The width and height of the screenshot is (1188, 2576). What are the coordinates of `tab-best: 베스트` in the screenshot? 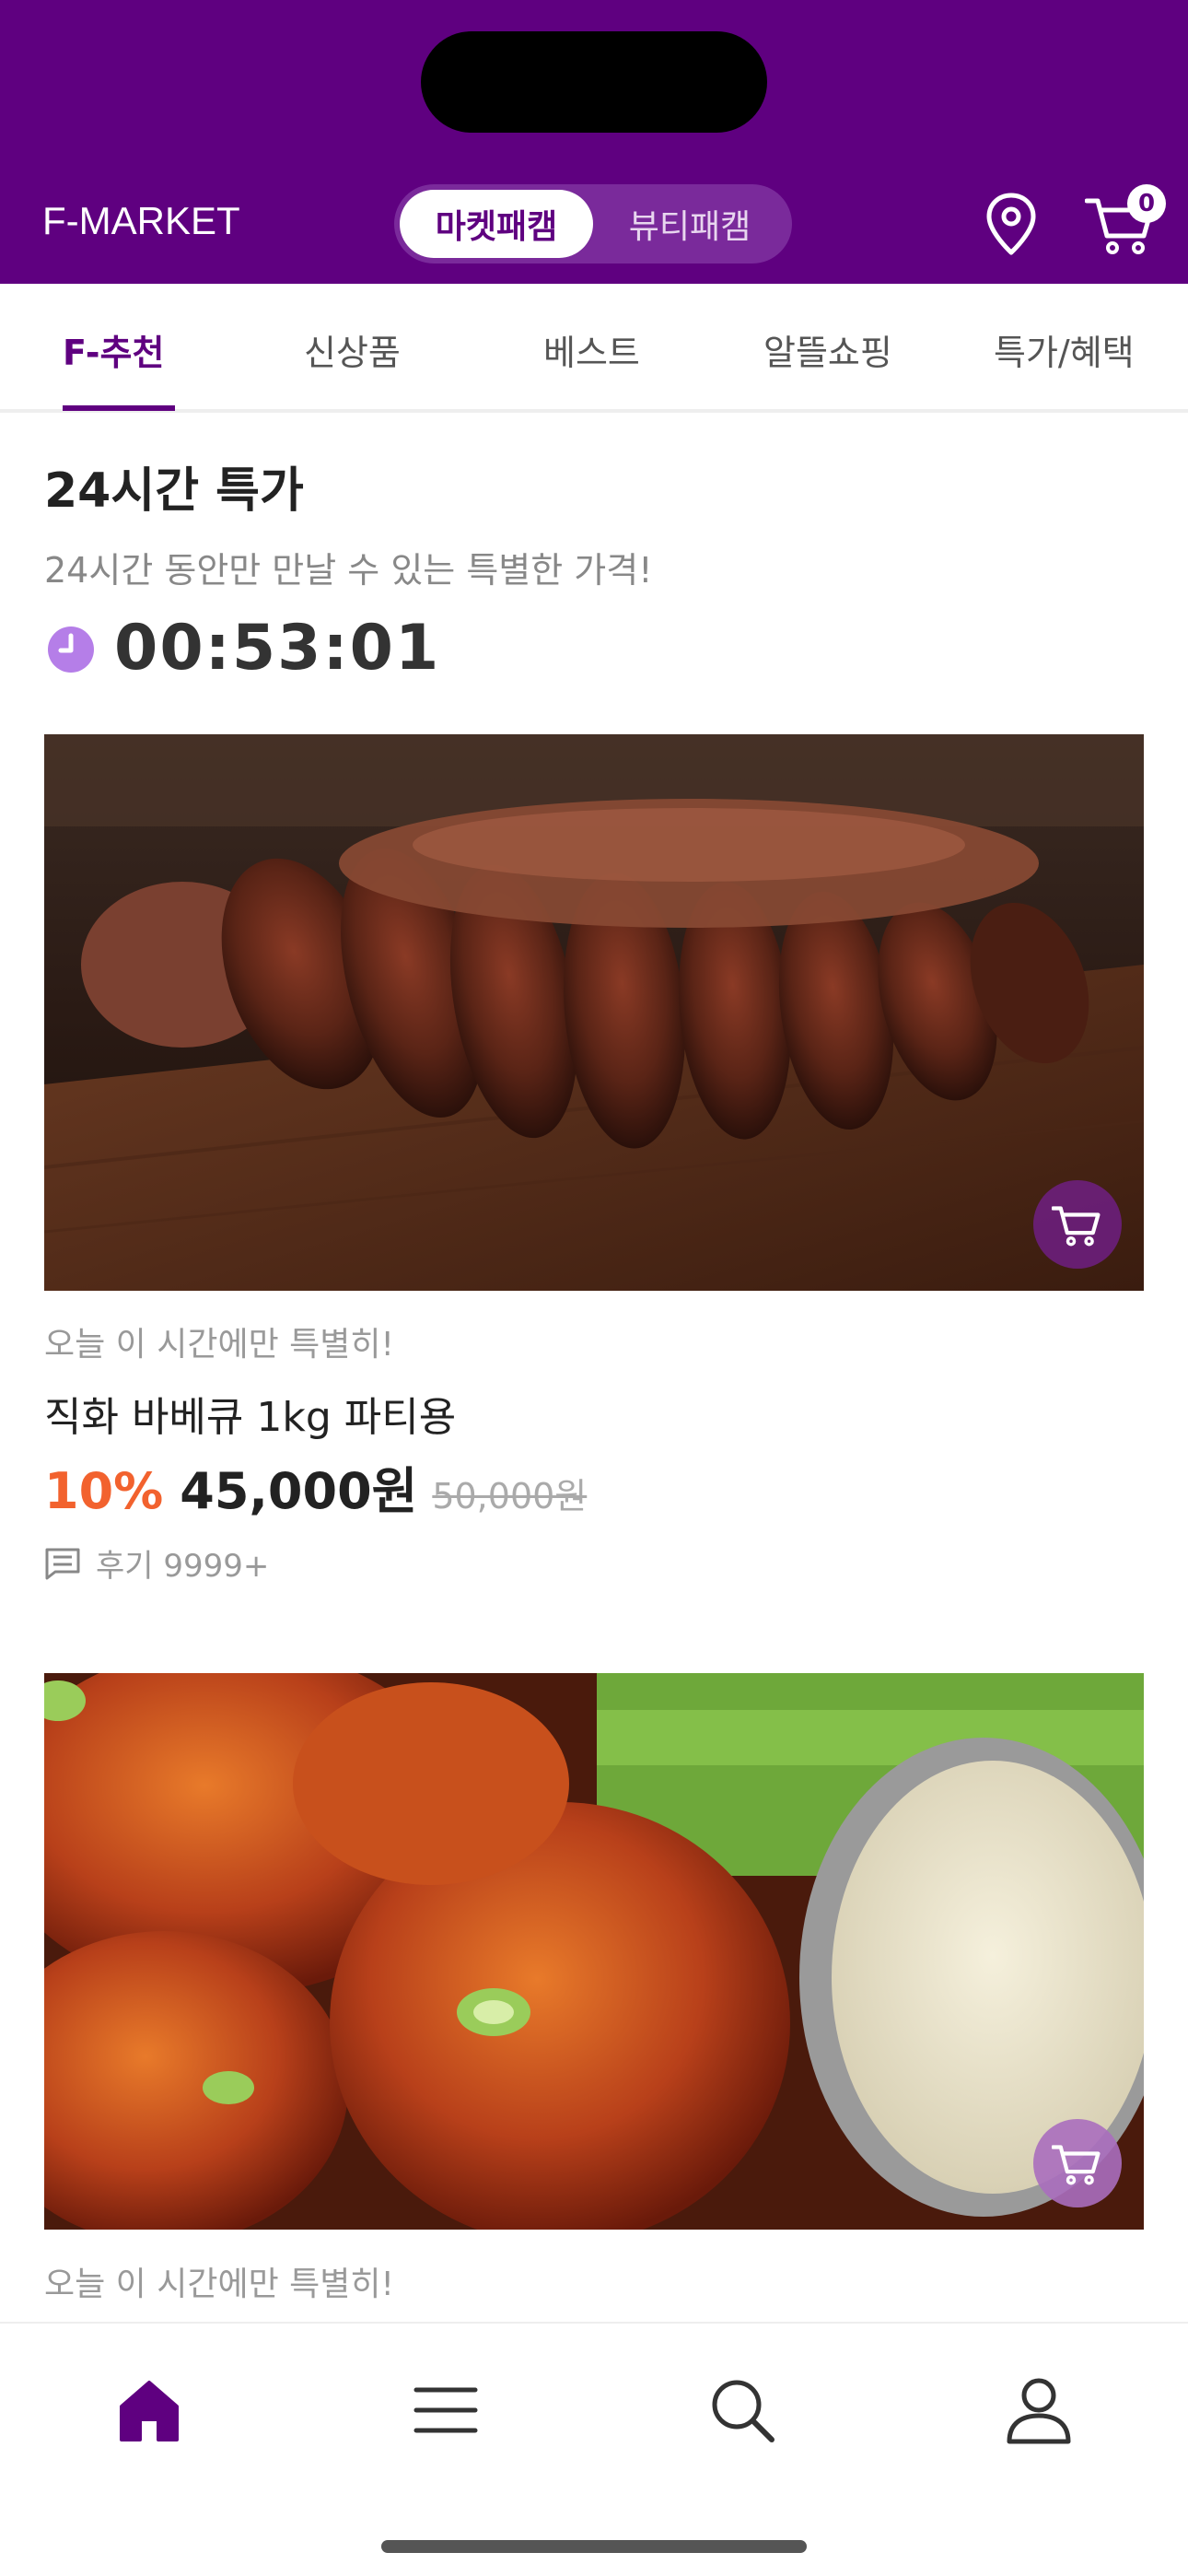 It's located at (591, 349).